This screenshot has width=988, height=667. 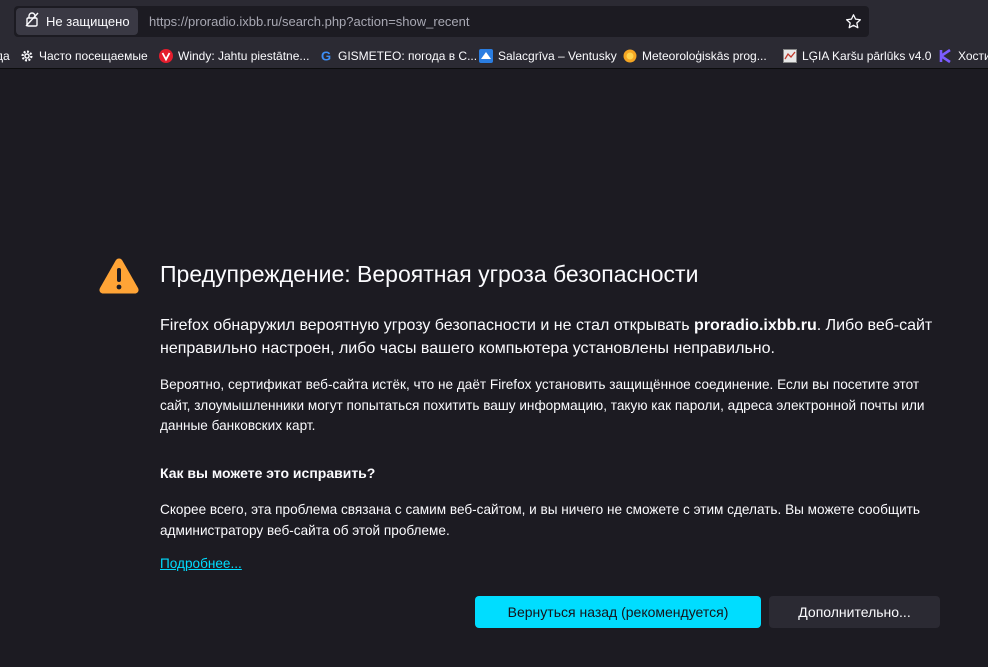 What do you see at coordinates (93, 56) in the screenshot?
I see `bookmark-label: Часто посещаемые` at bounding box center [93, 56].